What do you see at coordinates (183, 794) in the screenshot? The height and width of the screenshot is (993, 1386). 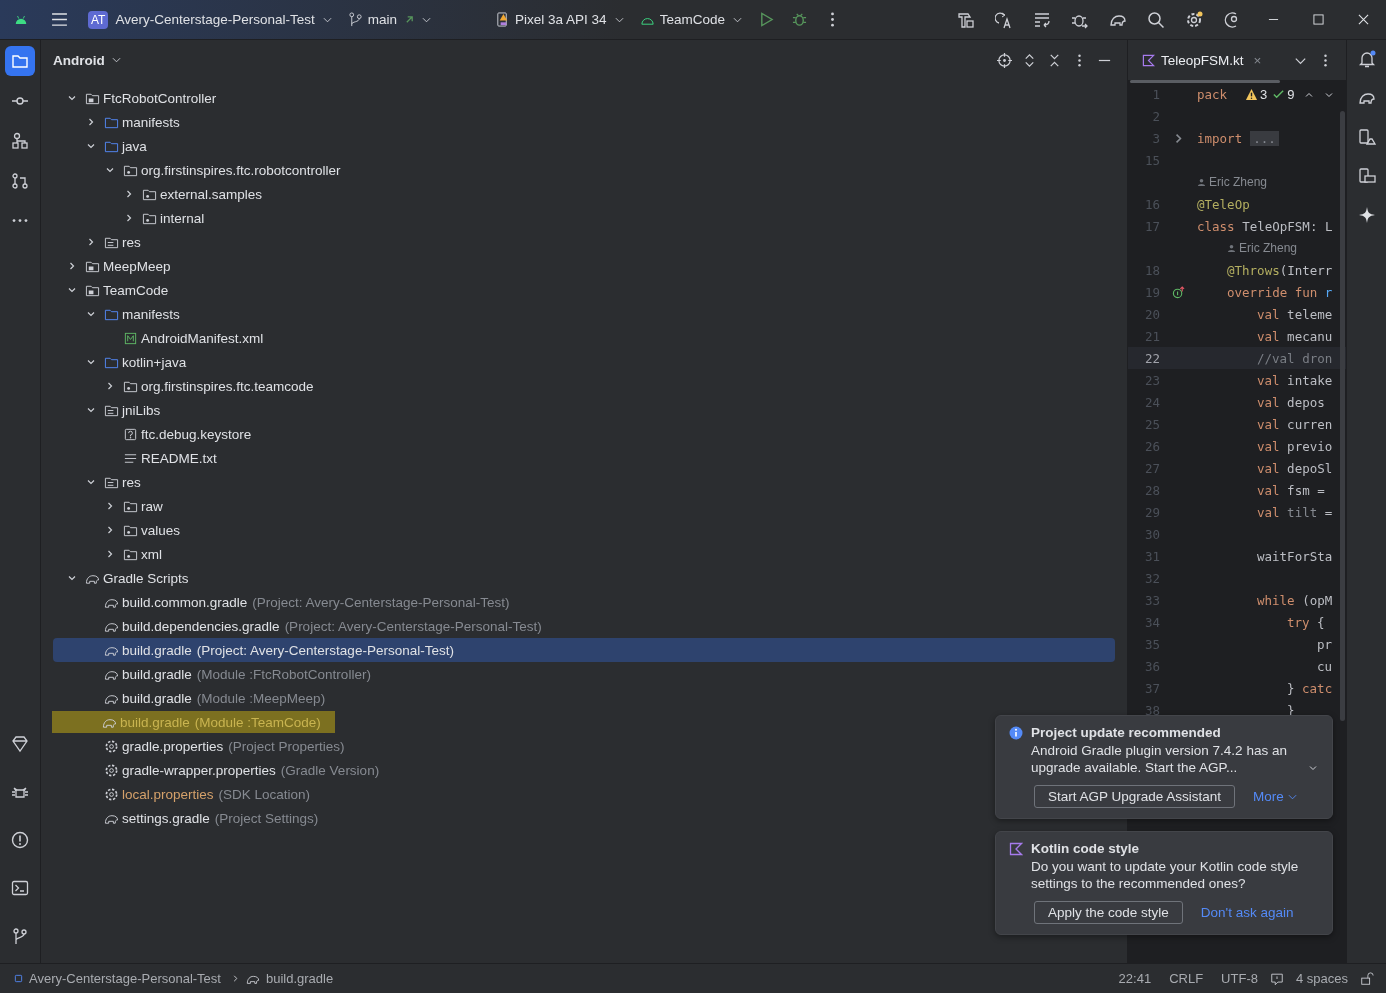 I see `tree-item: local.properties (SDK Location)` at bounding box center [183, 794].